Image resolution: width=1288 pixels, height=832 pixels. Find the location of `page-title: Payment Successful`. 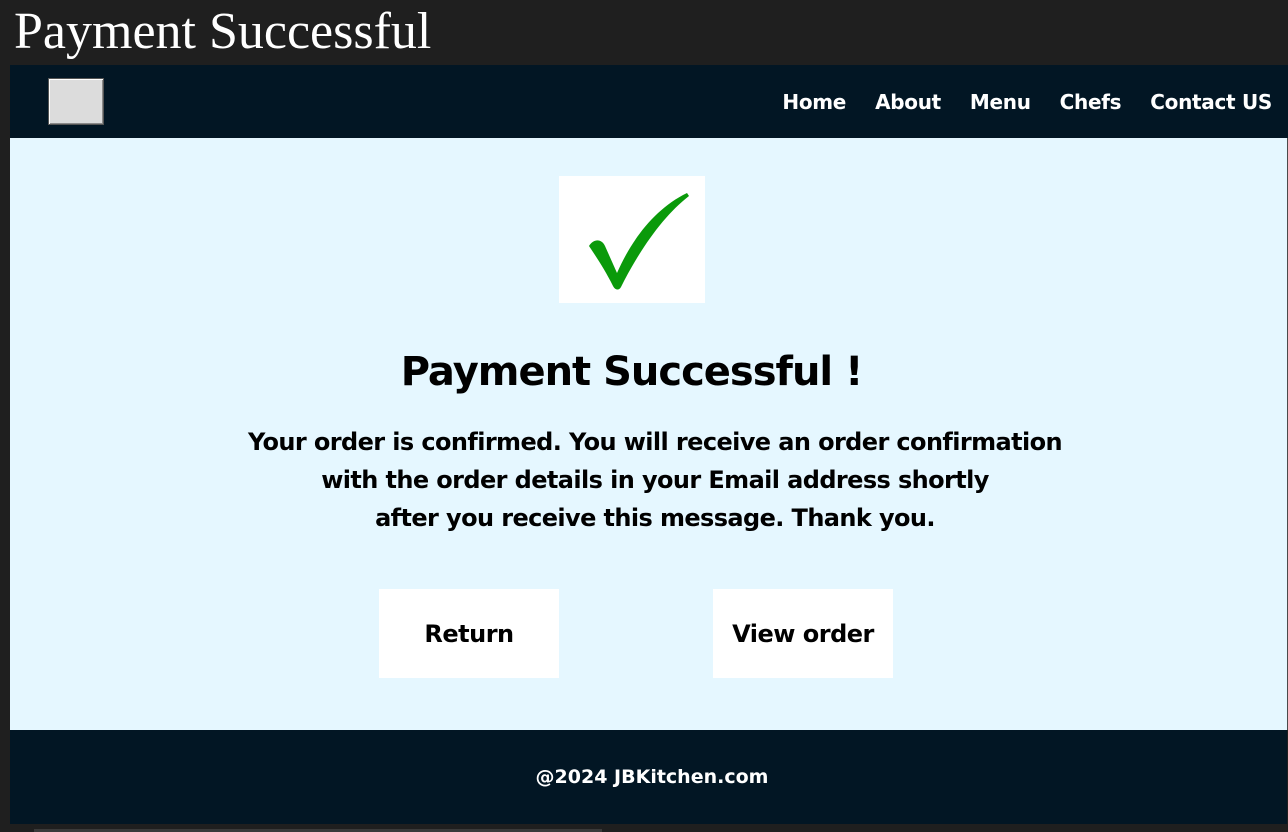

page-title: Payment Successful is located at coordinates (223, 31).